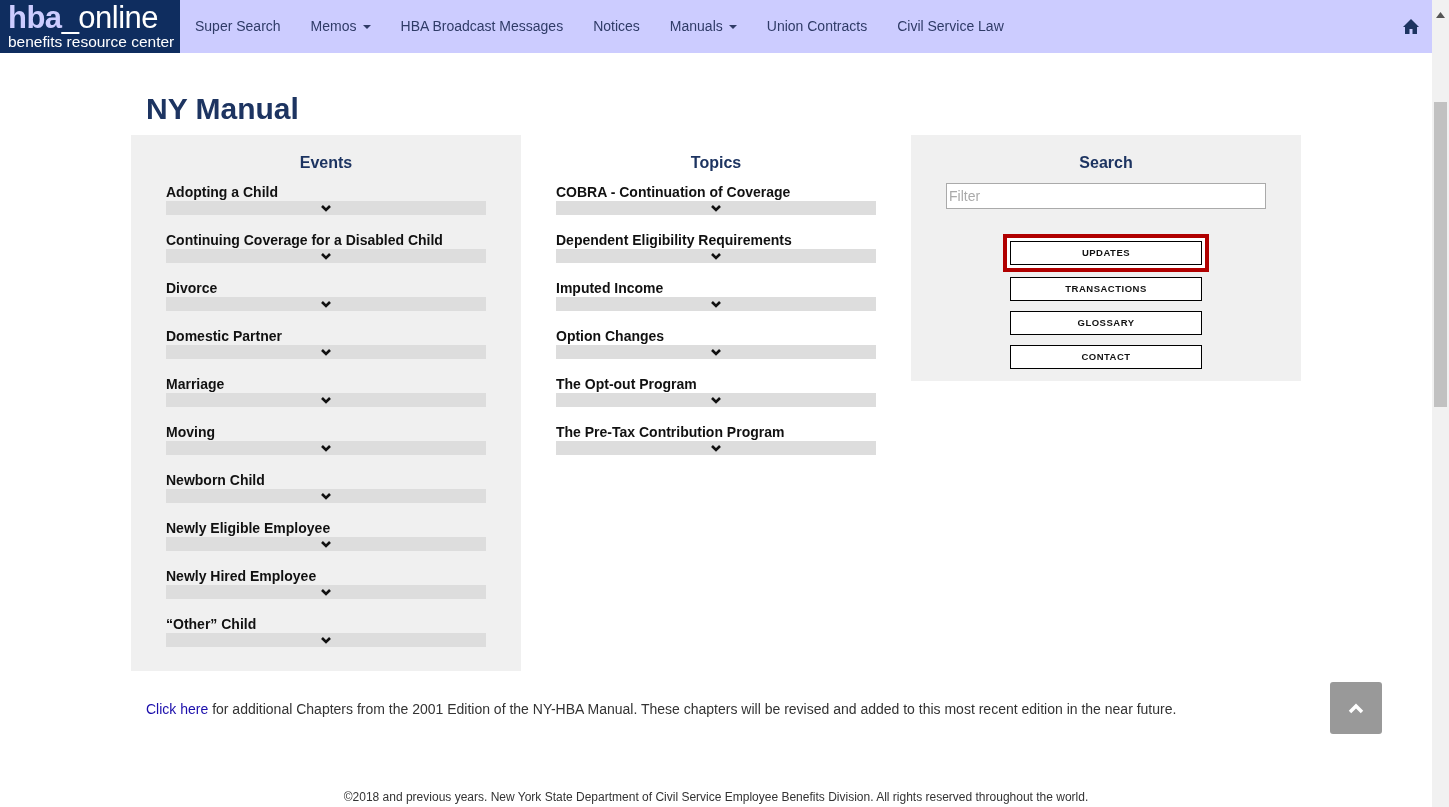  Describe the element at coordinates (216, 480) in the screenshot. I see `accordion-label: Newborn Child` at that location.